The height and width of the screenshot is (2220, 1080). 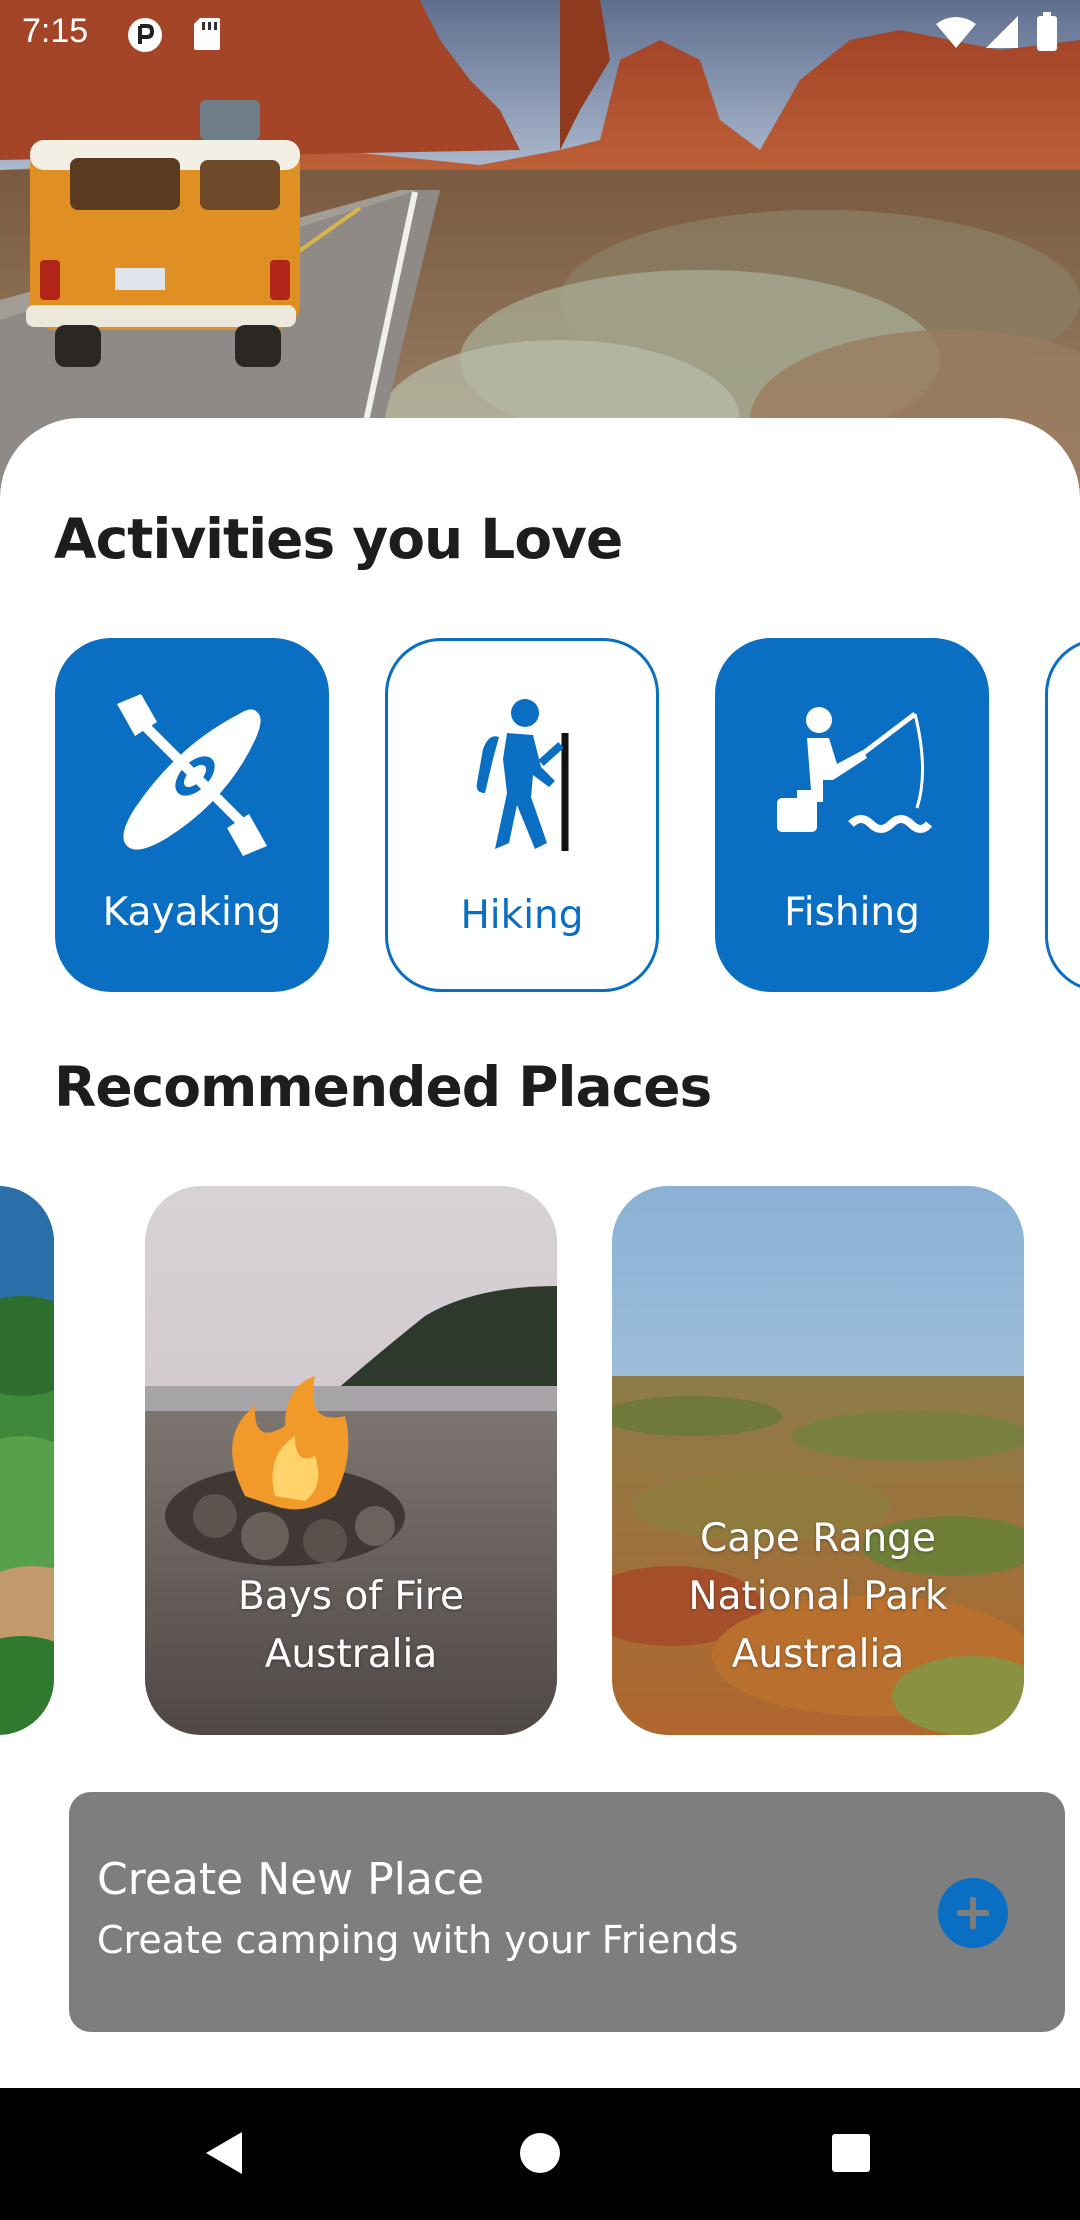 I want to click on activity-label: Kayaking, so click(x=192, y=912).